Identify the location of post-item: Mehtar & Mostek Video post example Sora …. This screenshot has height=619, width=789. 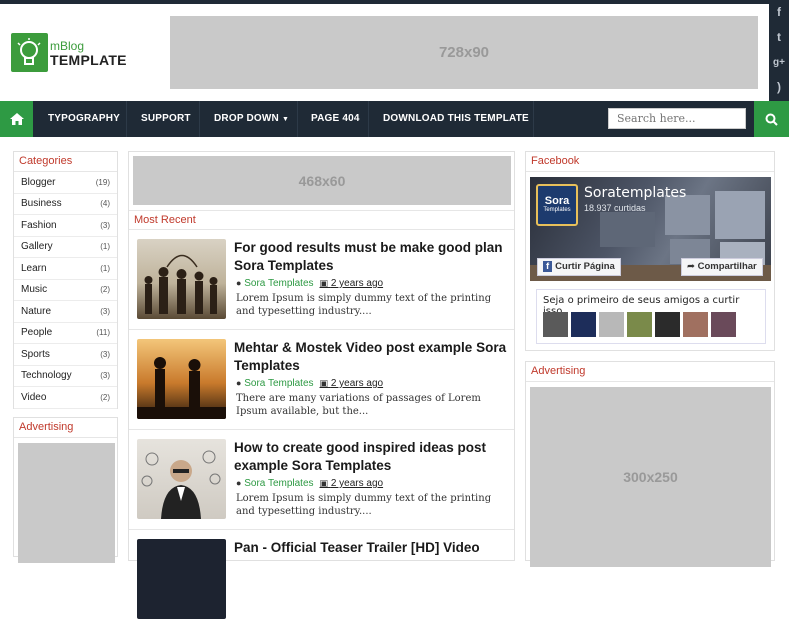
(321, 380).